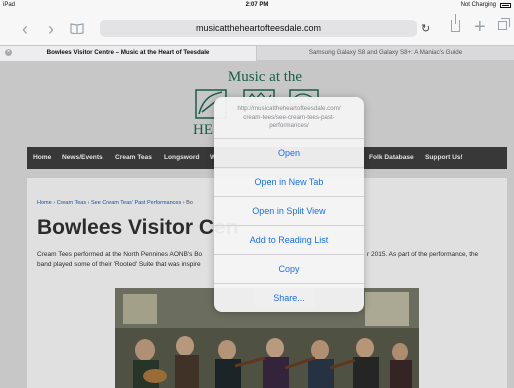 Image resolution: width=514 pixels, height=388 pixels. I want to click on menu-copy: Copy, so click(289, 268).